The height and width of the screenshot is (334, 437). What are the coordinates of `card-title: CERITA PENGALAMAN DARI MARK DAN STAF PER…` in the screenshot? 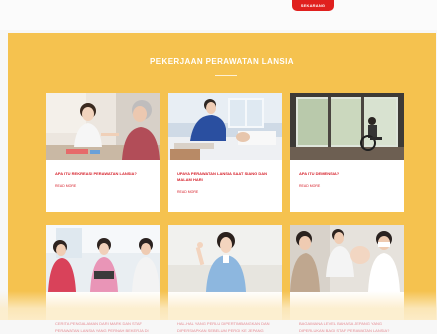 It's located at (104, 327).